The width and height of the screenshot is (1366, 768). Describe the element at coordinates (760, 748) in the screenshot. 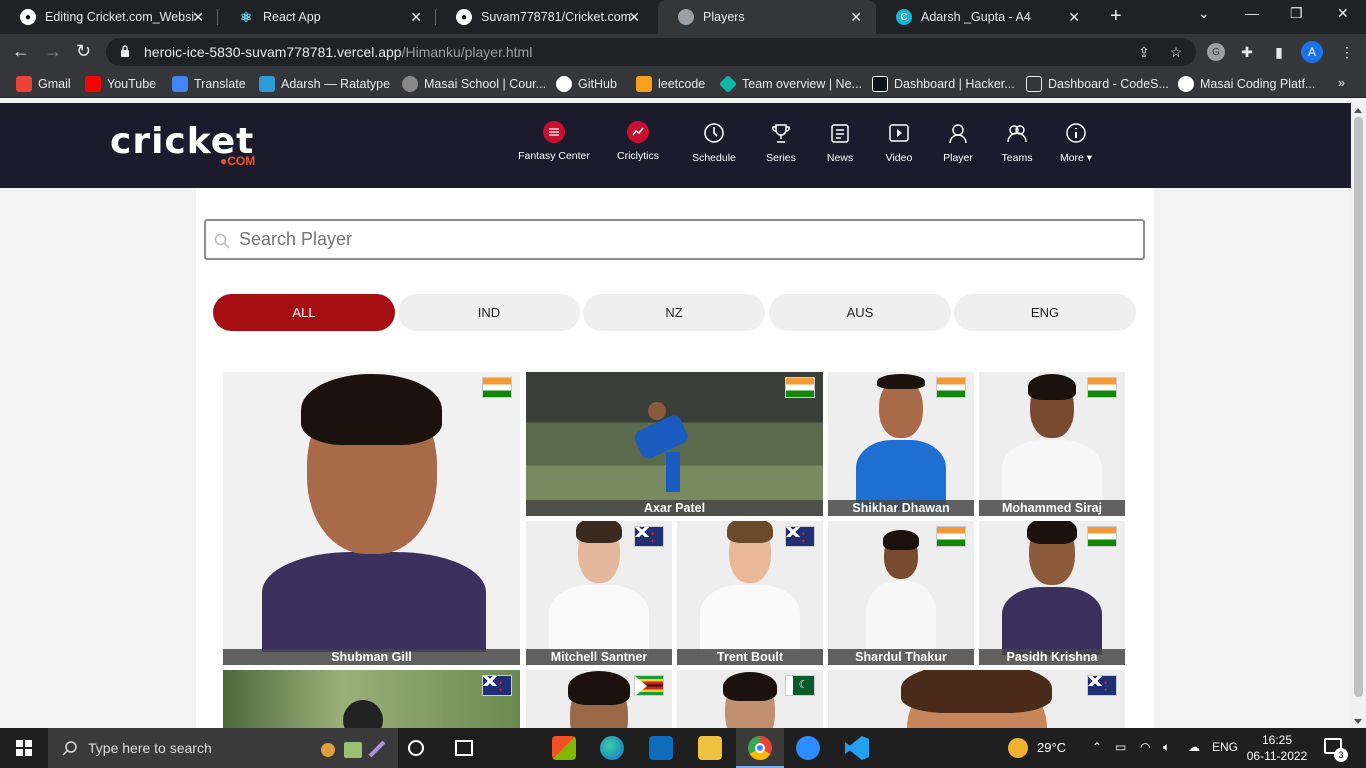

I see `chrome-taskbar-button` at that location.